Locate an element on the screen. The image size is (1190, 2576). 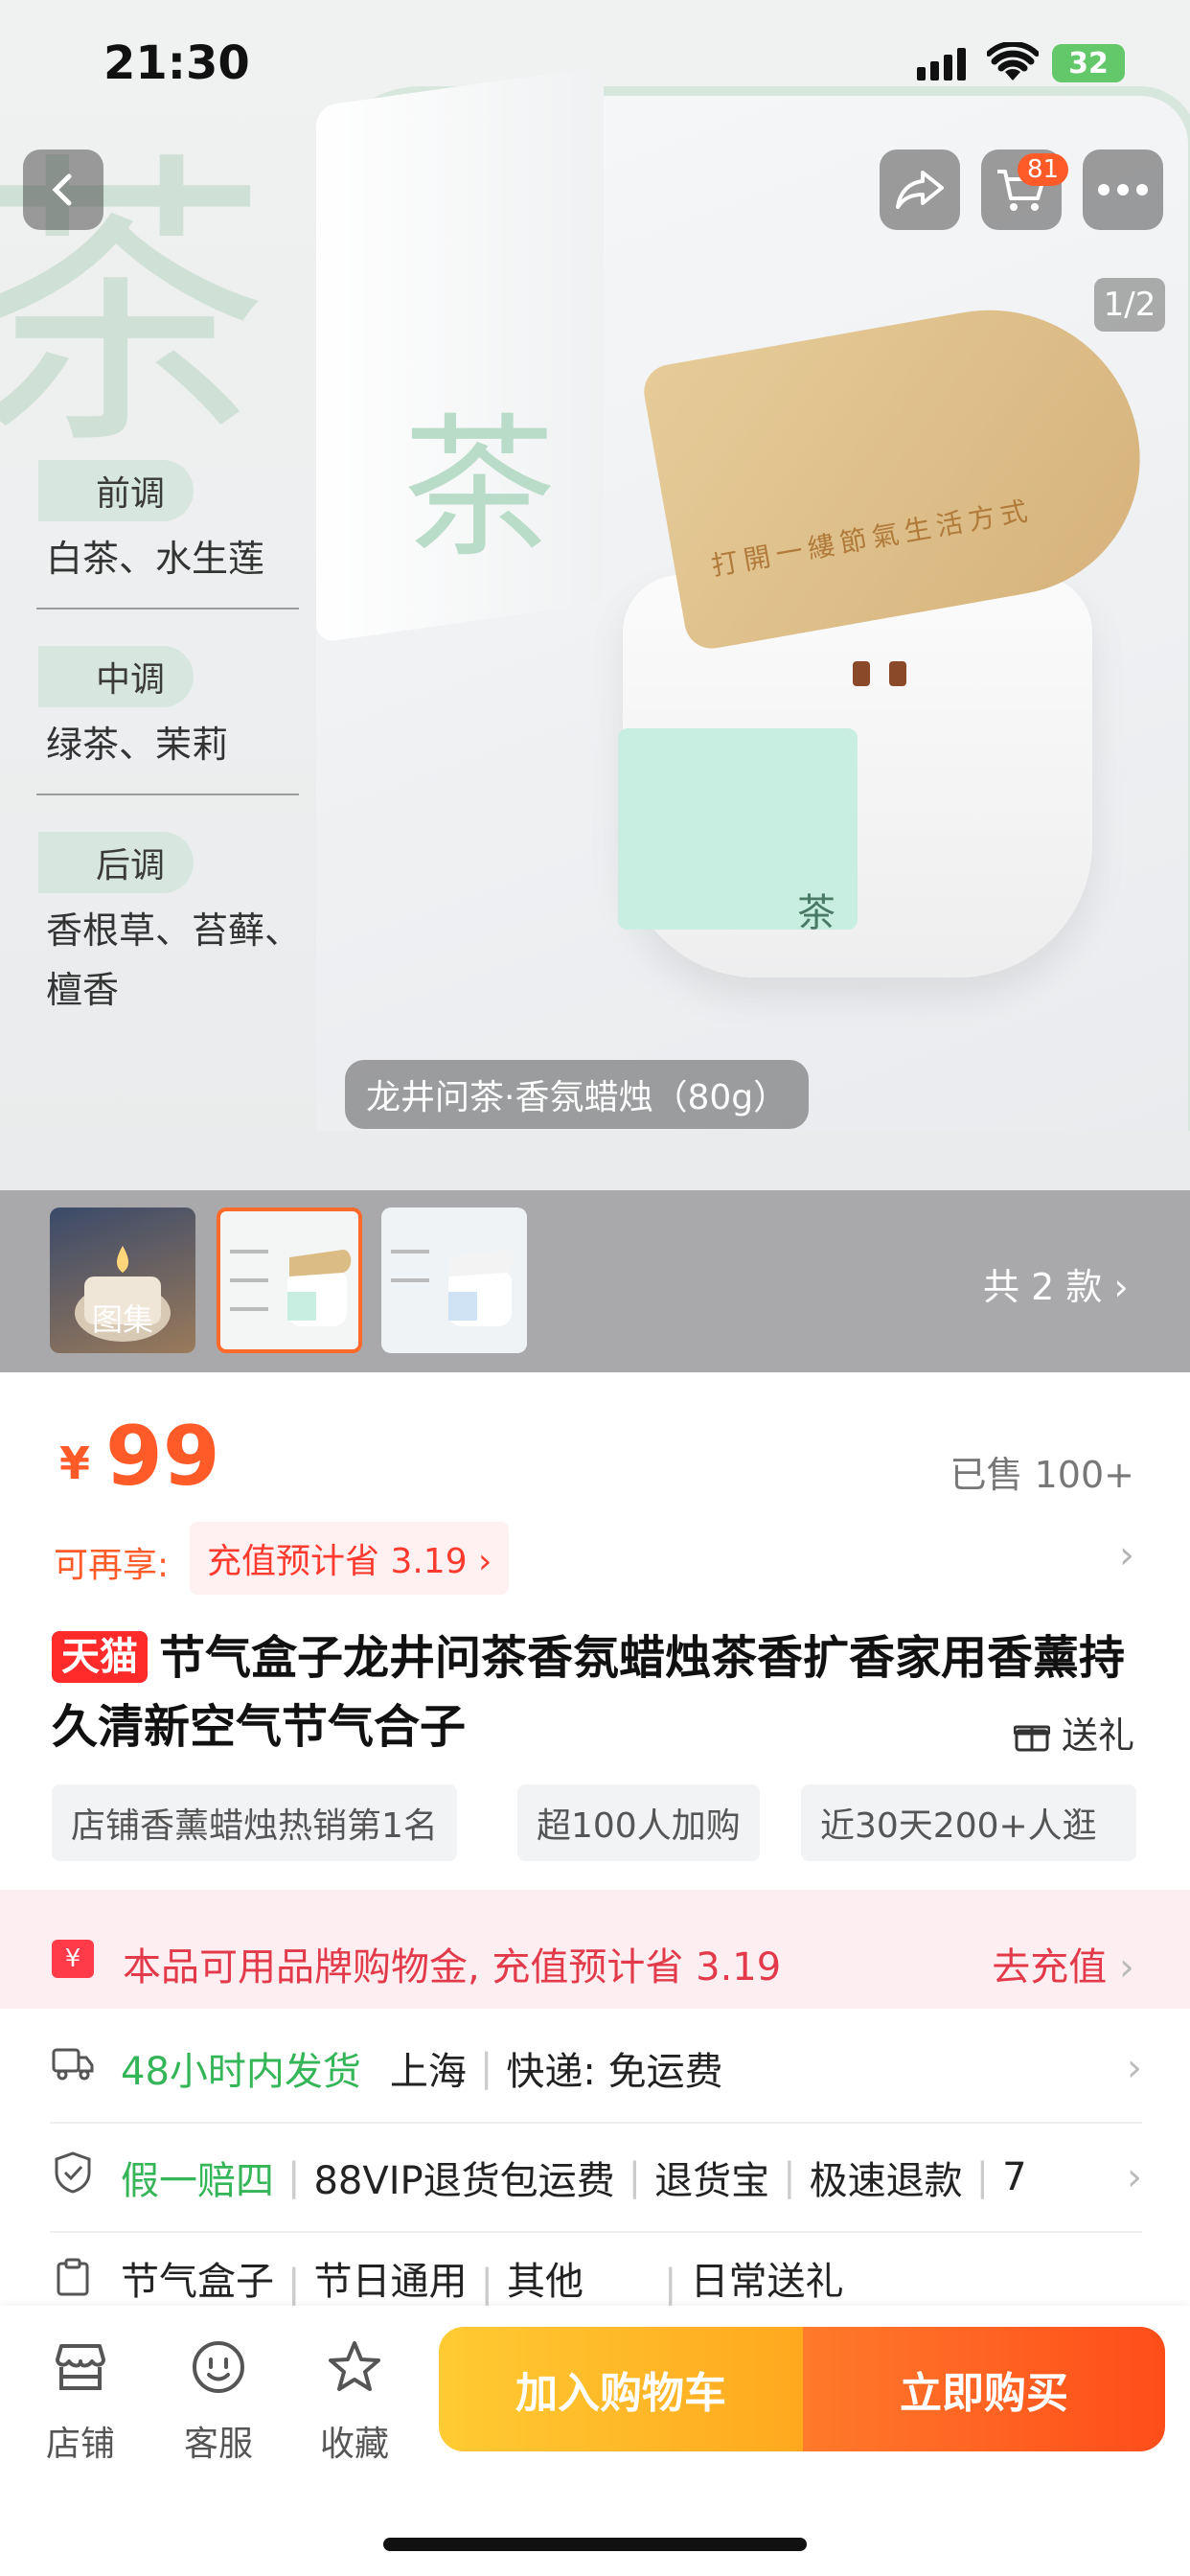
price: 99 is located at coordinates (163, 1457).